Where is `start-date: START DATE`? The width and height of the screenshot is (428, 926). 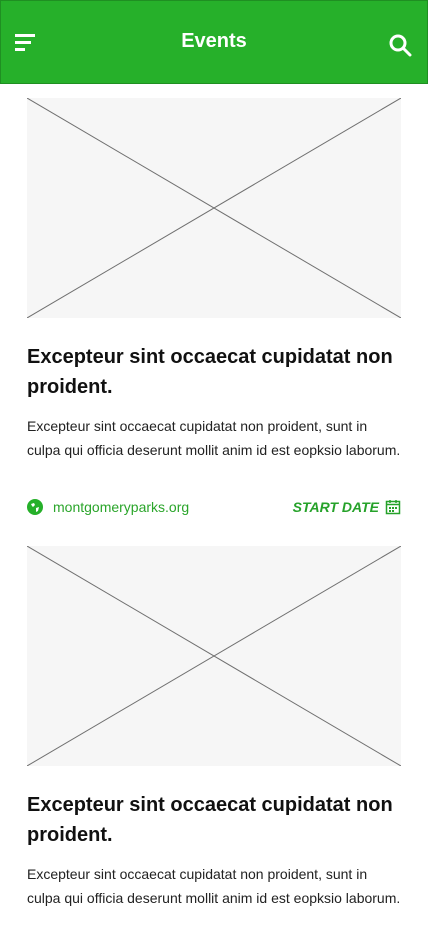 start-date: START DATE is located at coordinates (347, 507).